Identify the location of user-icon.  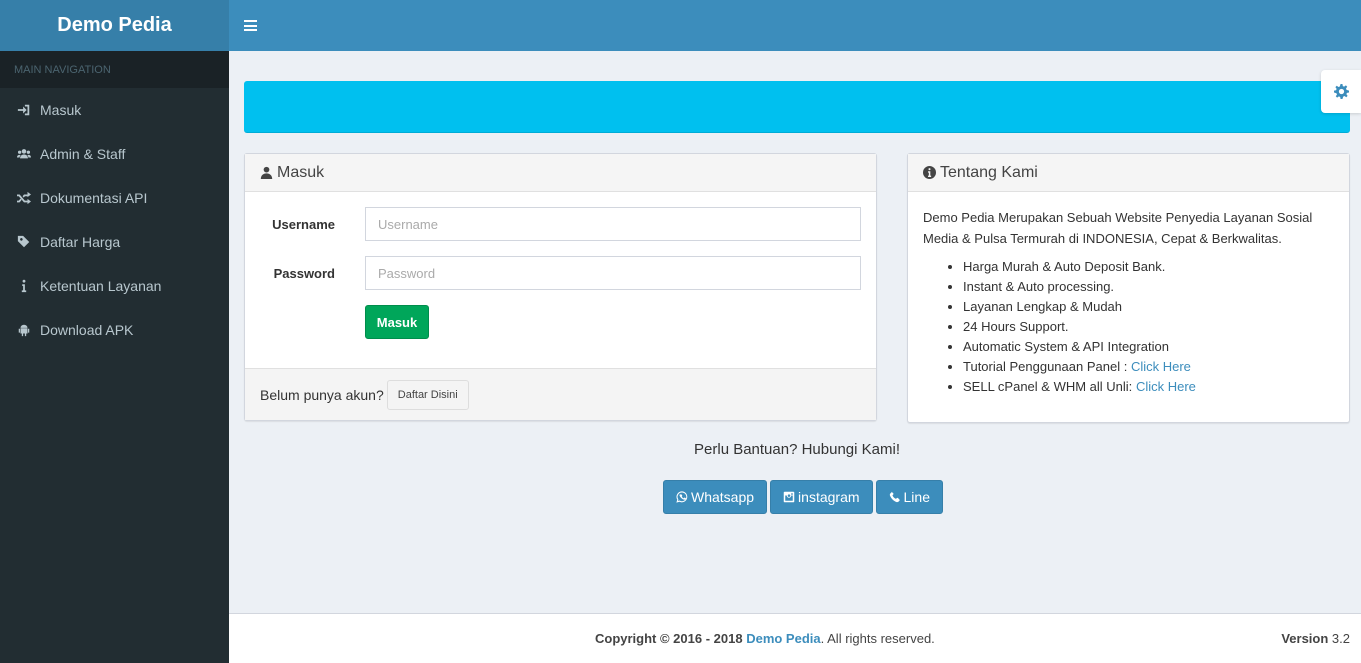
(266, 172).